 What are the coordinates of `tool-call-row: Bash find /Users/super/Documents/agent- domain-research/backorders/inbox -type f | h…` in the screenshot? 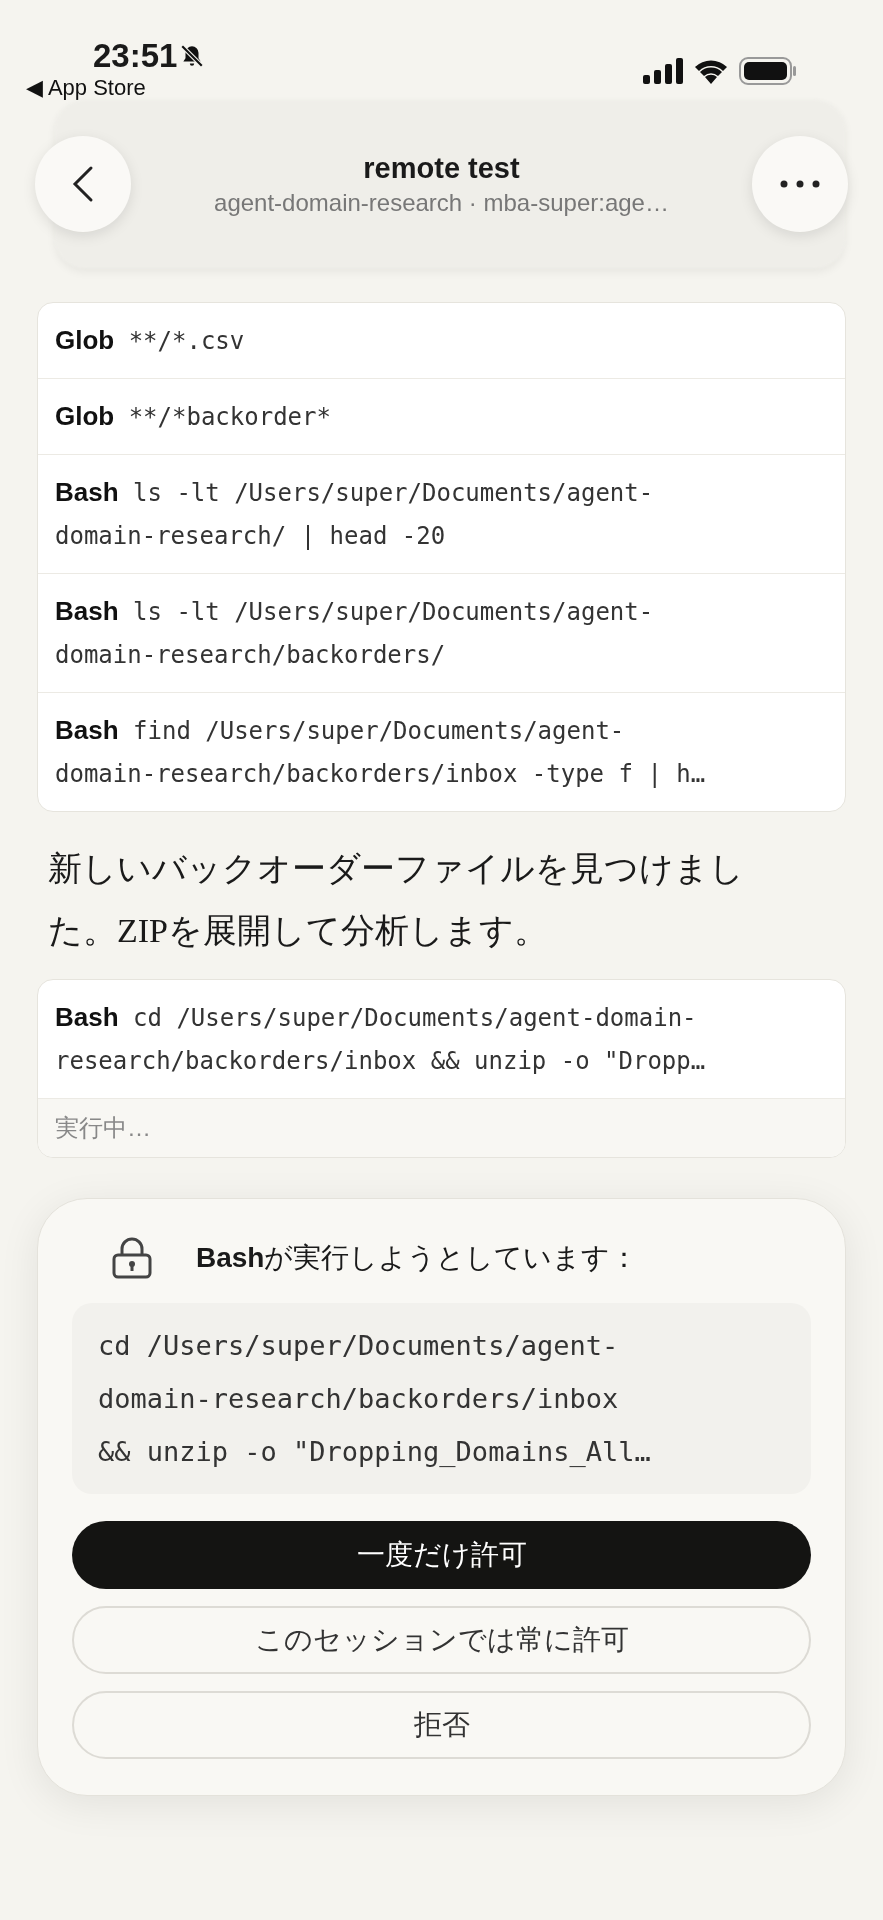 It's located at (441, 751).